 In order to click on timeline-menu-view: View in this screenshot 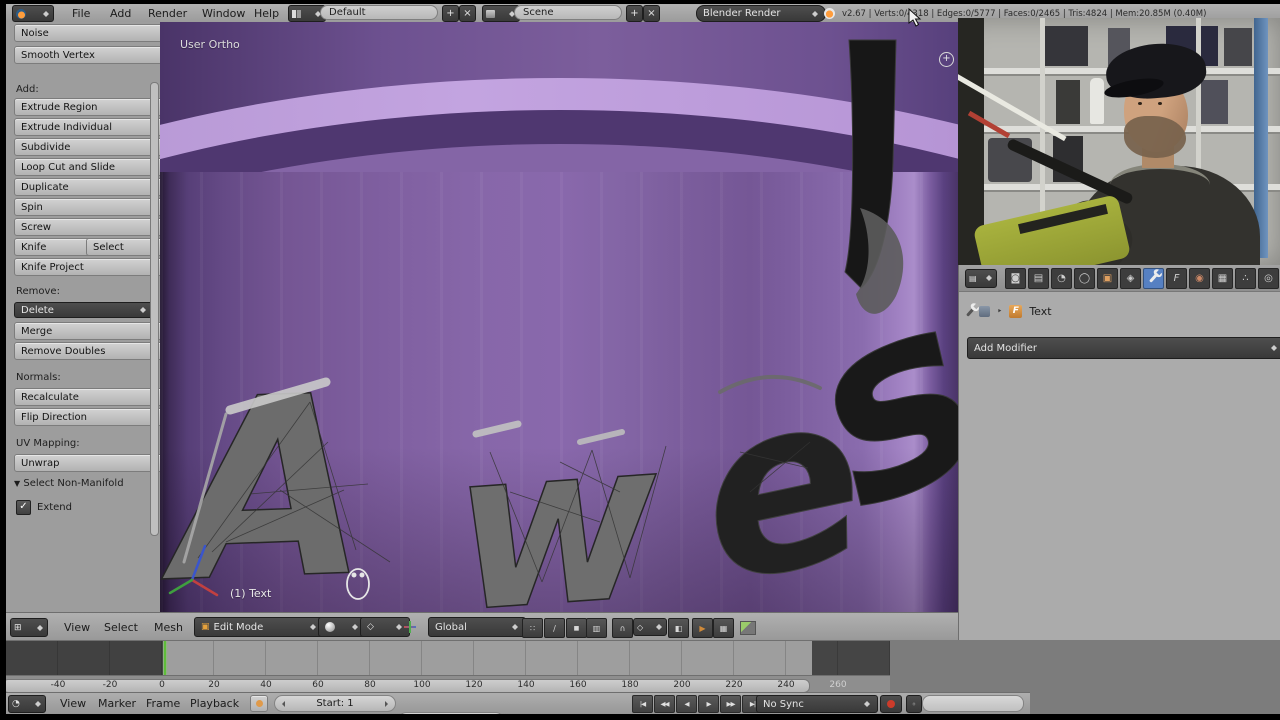, I will do `click(73, 703)`.